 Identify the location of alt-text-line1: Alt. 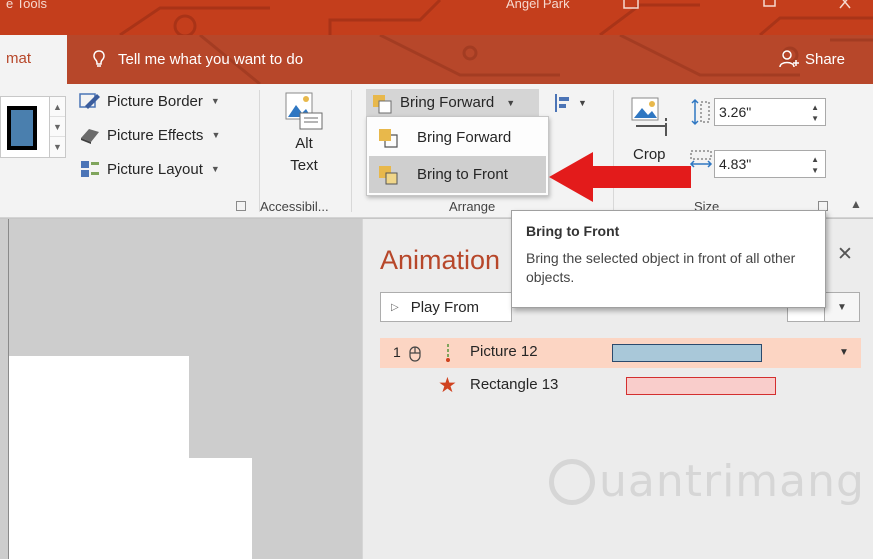
(304, 143).